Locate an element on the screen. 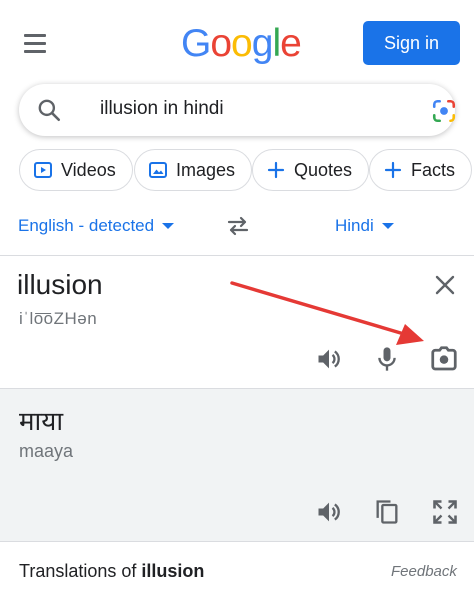 This screenshot has width=474, height=595. logo-letter-e: e is located at coordinates (291, 43).